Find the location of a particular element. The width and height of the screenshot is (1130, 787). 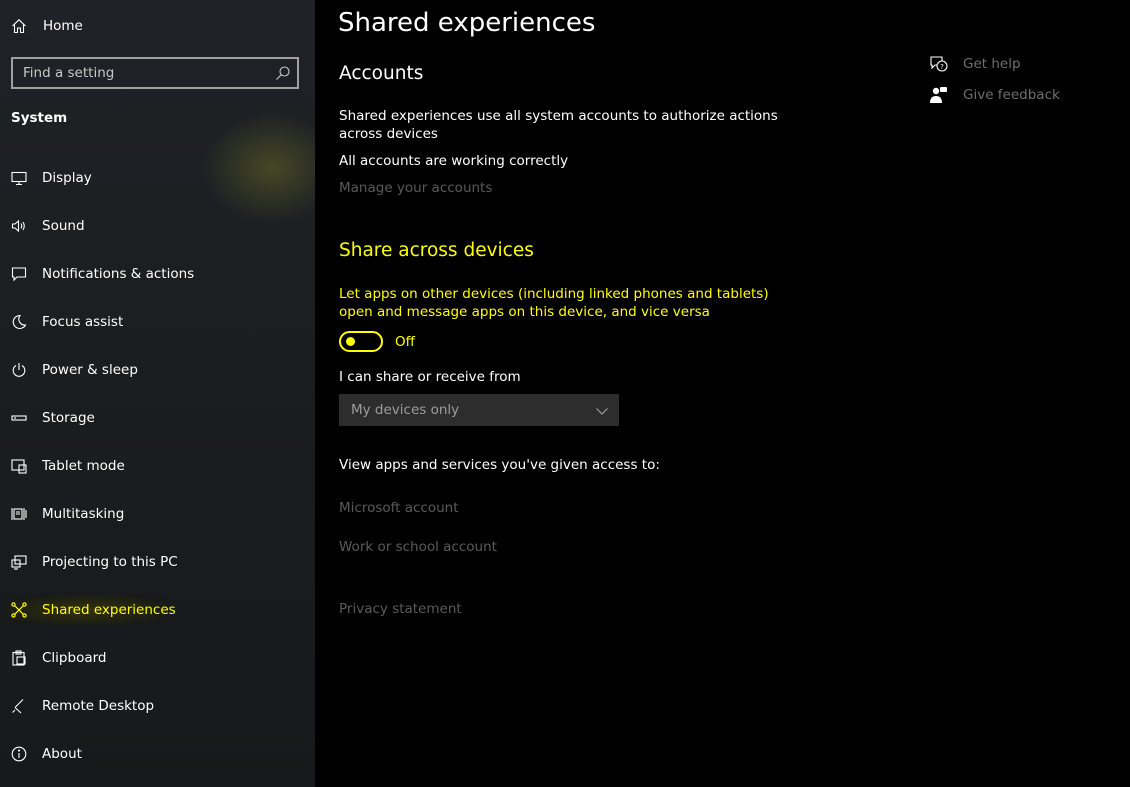

sidebar-item-power-sleep: Power & sleep is located at coordinates (157, 370).